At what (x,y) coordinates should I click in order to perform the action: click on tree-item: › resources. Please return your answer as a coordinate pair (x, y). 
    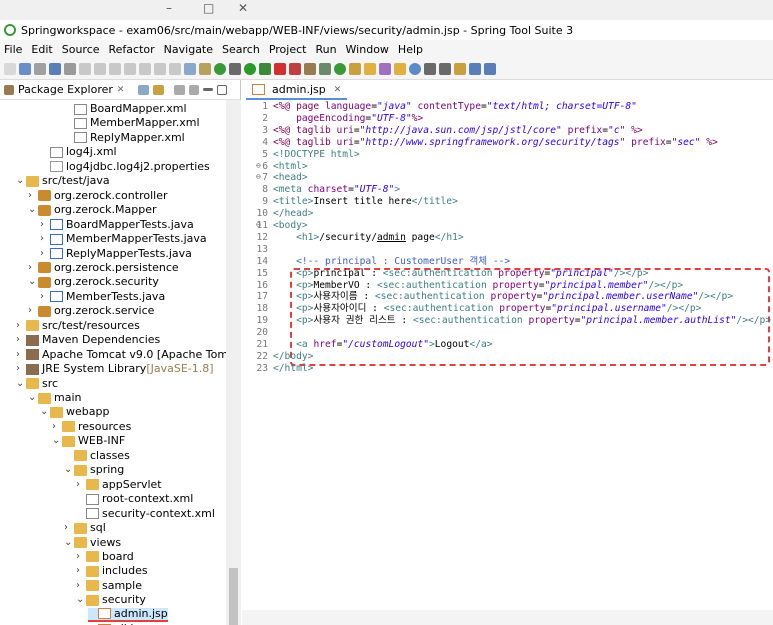
    Looking at the image, I should click on (91, 427).